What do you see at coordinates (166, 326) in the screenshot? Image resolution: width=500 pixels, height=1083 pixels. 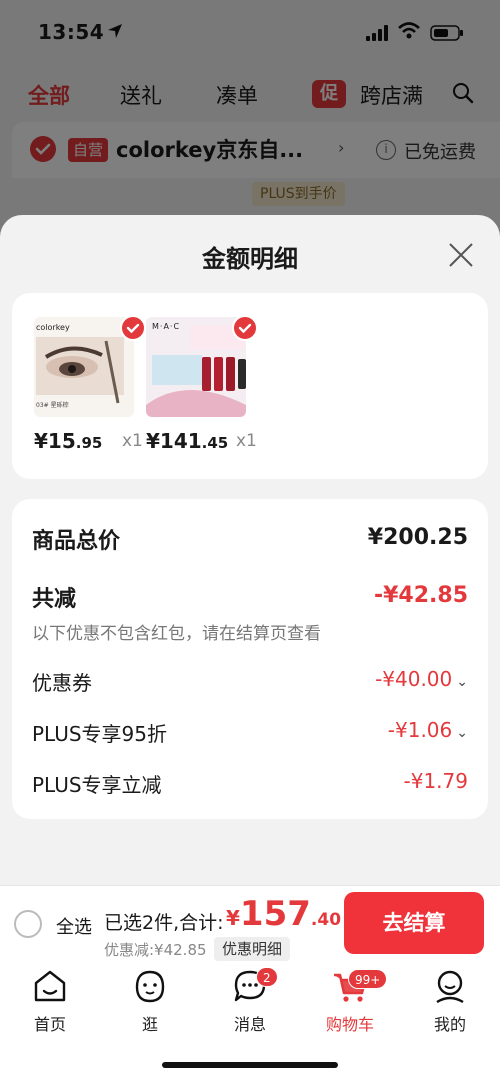 I see `svg-text: M·A·C` at bounding box center [166, 326].